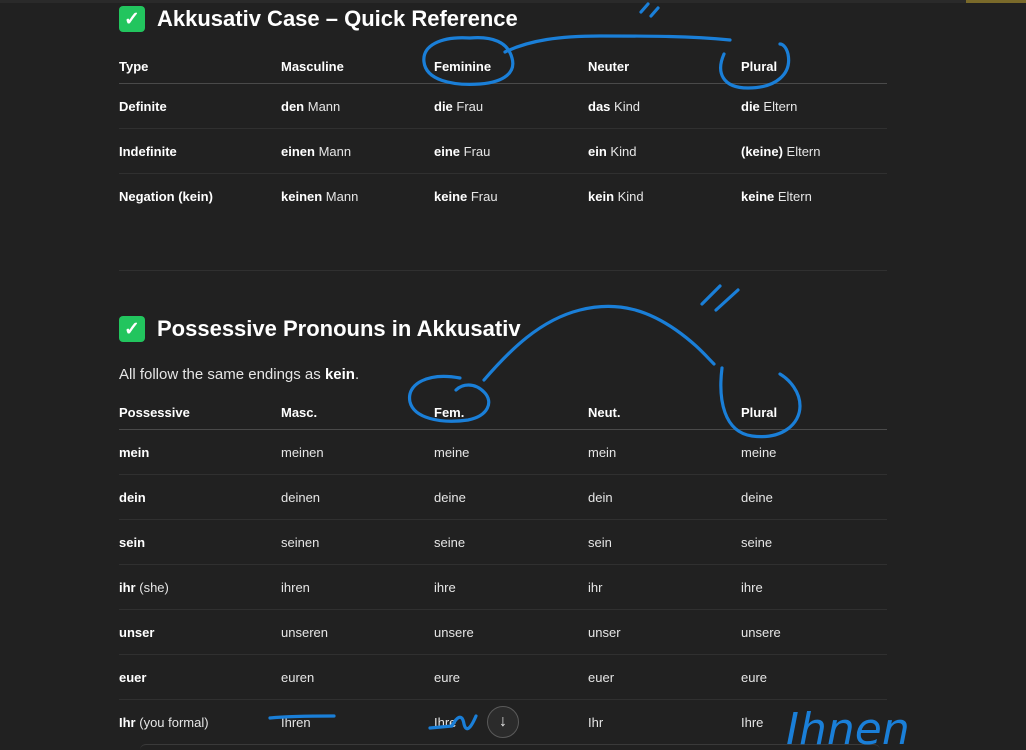 This screenshot has height=750, width=1026. What do you see at coordinates (511, 412) in the screenshot?
I see `header-fem: Fem.` at bounding box center [511, 412].